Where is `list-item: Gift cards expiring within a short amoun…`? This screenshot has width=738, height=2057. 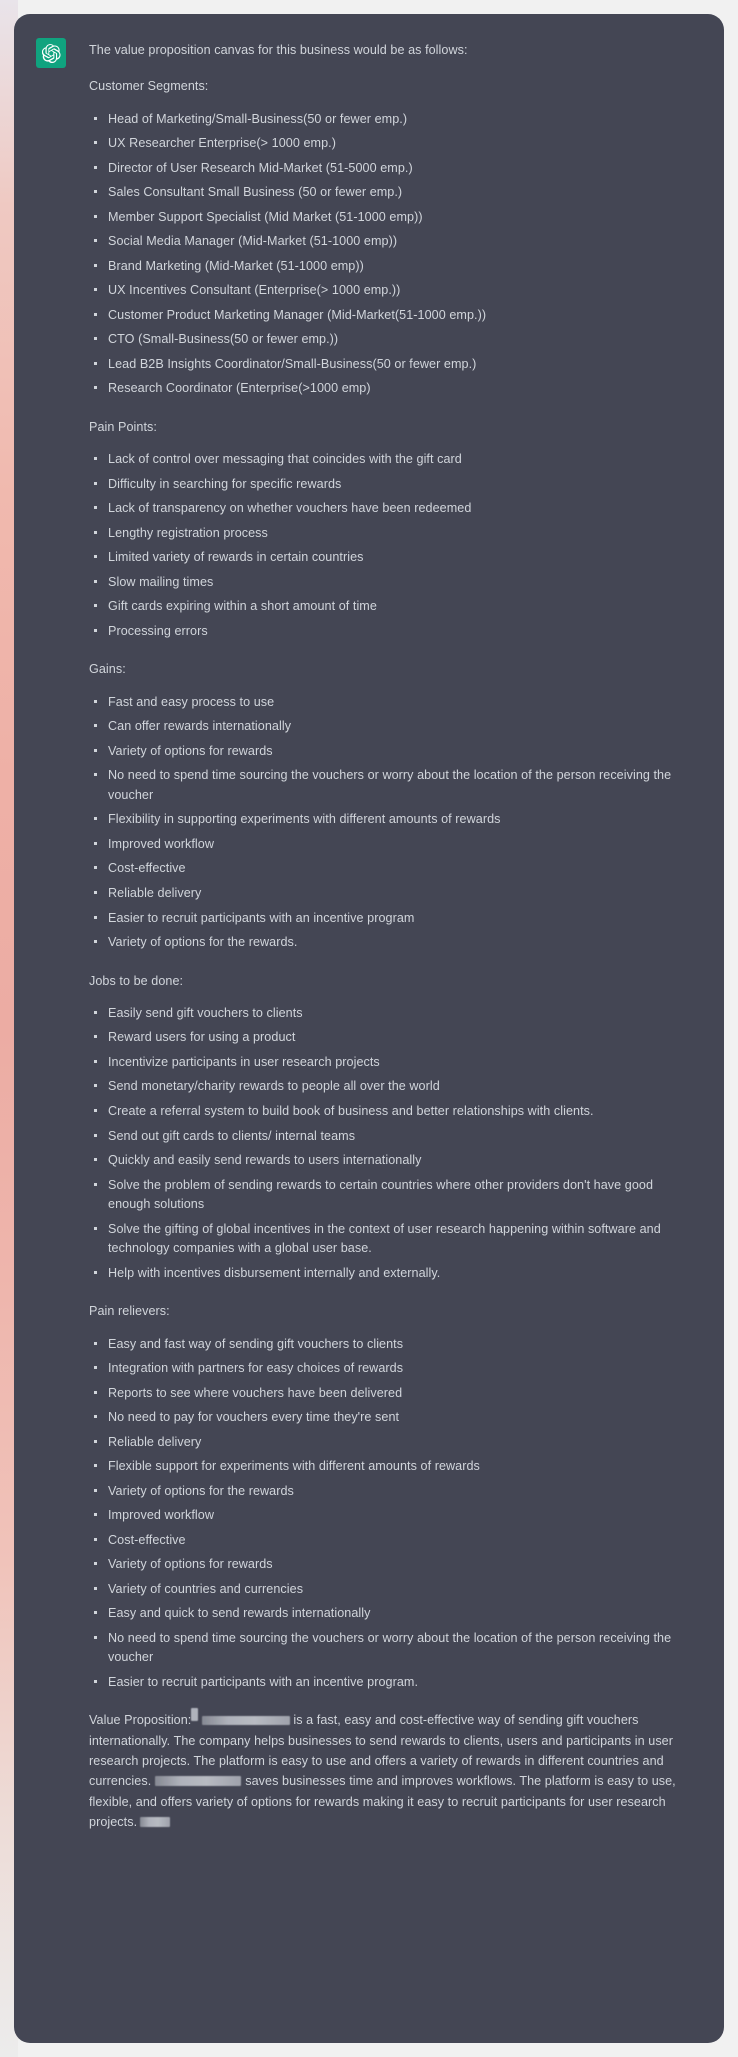
list-item: Gift cards expiring within a short amoun… is located at coordinates (393, 607).